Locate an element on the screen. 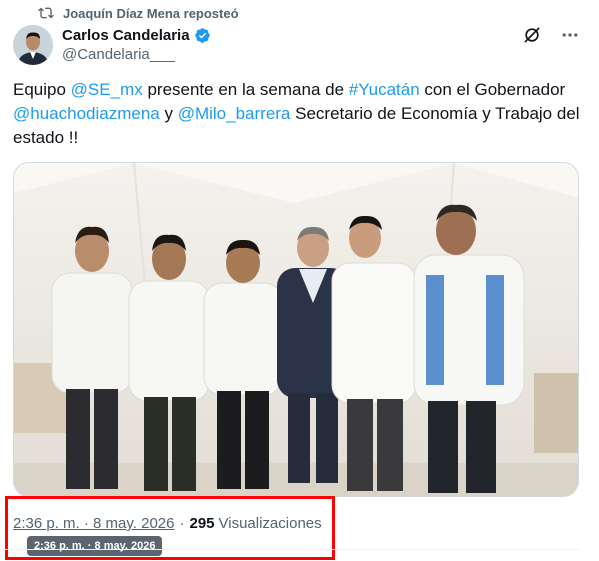 Image resolution: width=599 pixels, height=561 pixels. author-block: Carlos Candelaria @Candelaria___ is located at coordinates (136, 44).